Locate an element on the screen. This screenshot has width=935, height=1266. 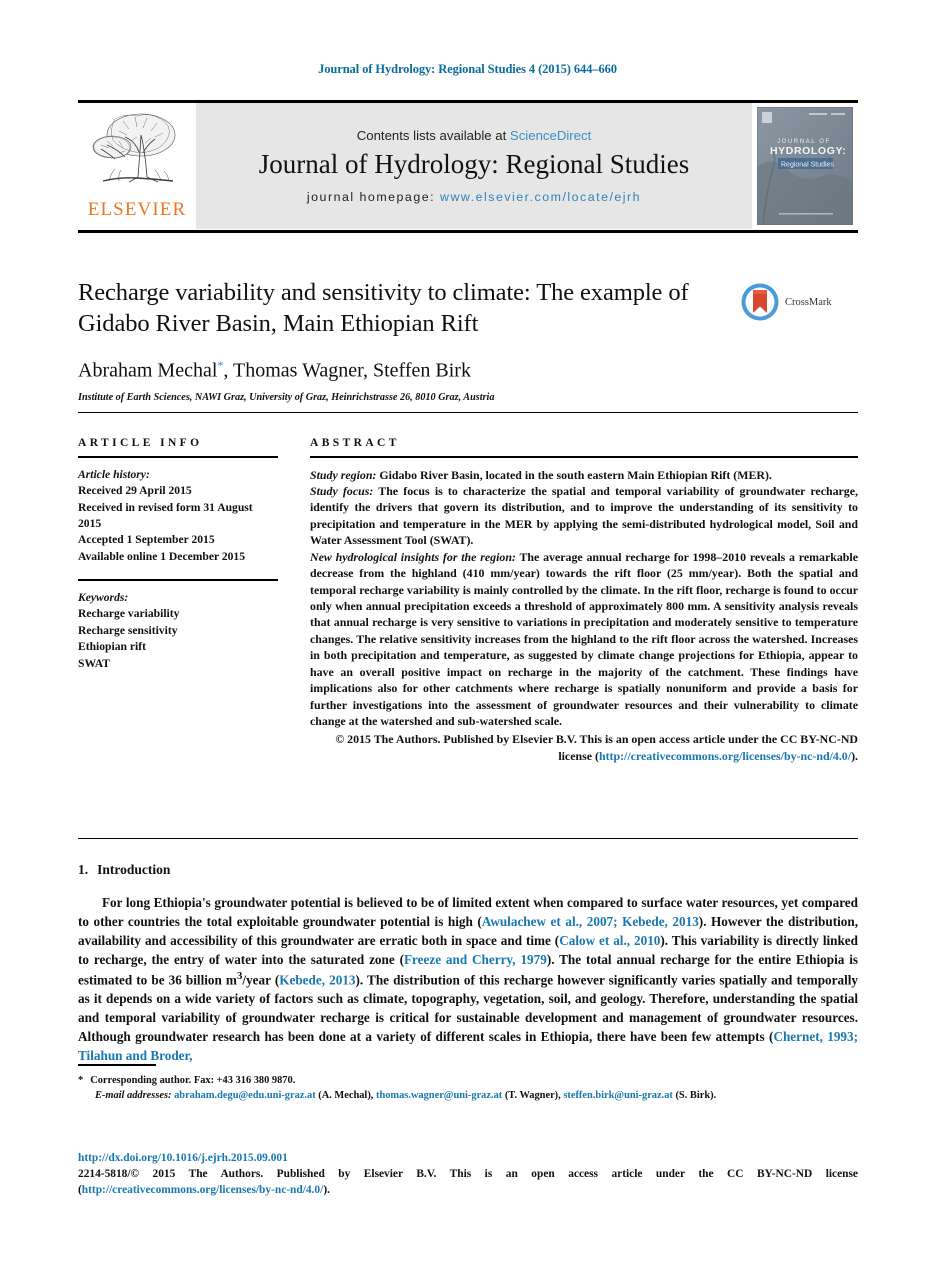
title-section-rule is located at coordinates (468, 412).